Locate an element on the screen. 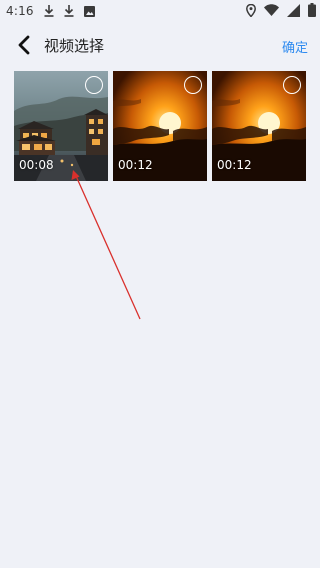 The width and height of the screenshot is (320, 568). photo-icon is located at coordinates (89, 11).